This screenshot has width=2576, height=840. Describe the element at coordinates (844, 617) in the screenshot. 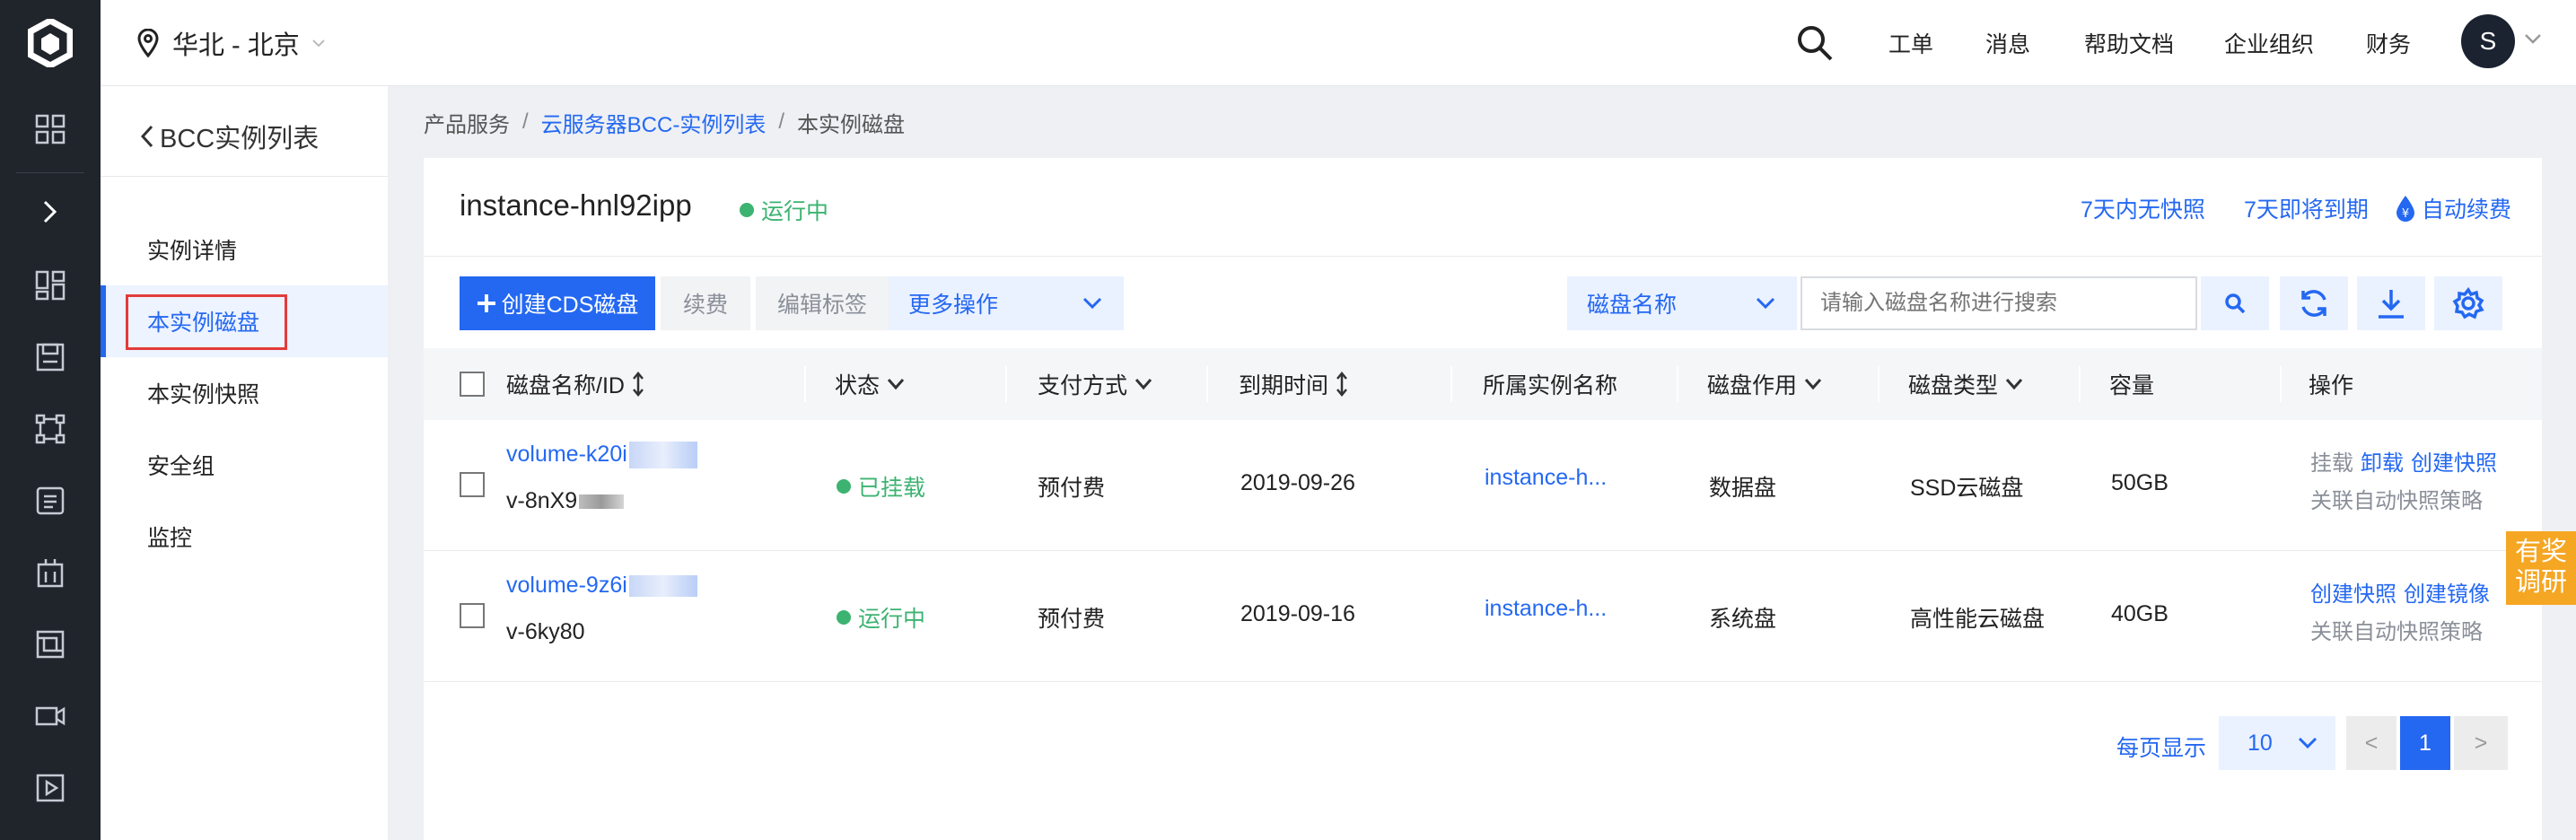

I see `status-dot-icon` at that location.